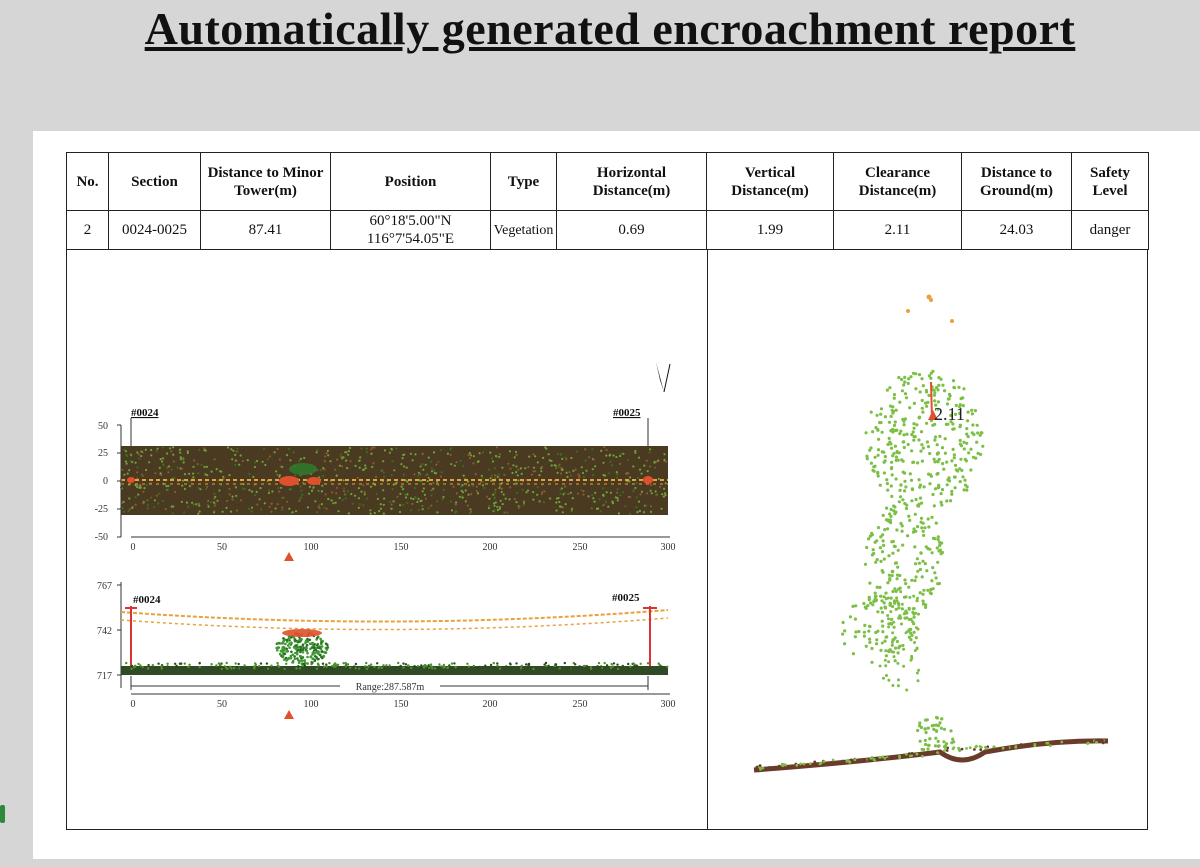 Image resolution: width=1200 pixels, height=867 pixels. What do you see at coordinates (289, 556) in the screenshot?
I see `plan-location-marker` at bounding box center [289, 556].